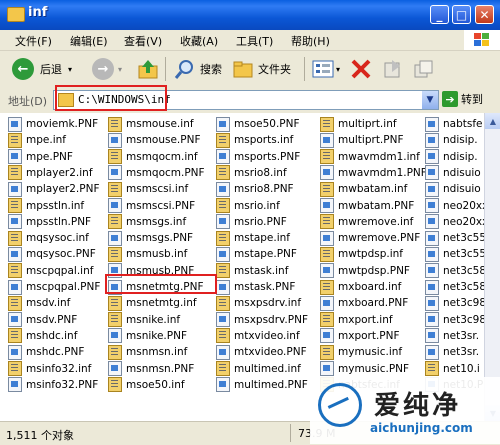 The width and height of the screenshot is (500, 445). Describe the element at coordinates (143, 41) in the screenshot. I see `menu-view: 查看(V)` at that location.